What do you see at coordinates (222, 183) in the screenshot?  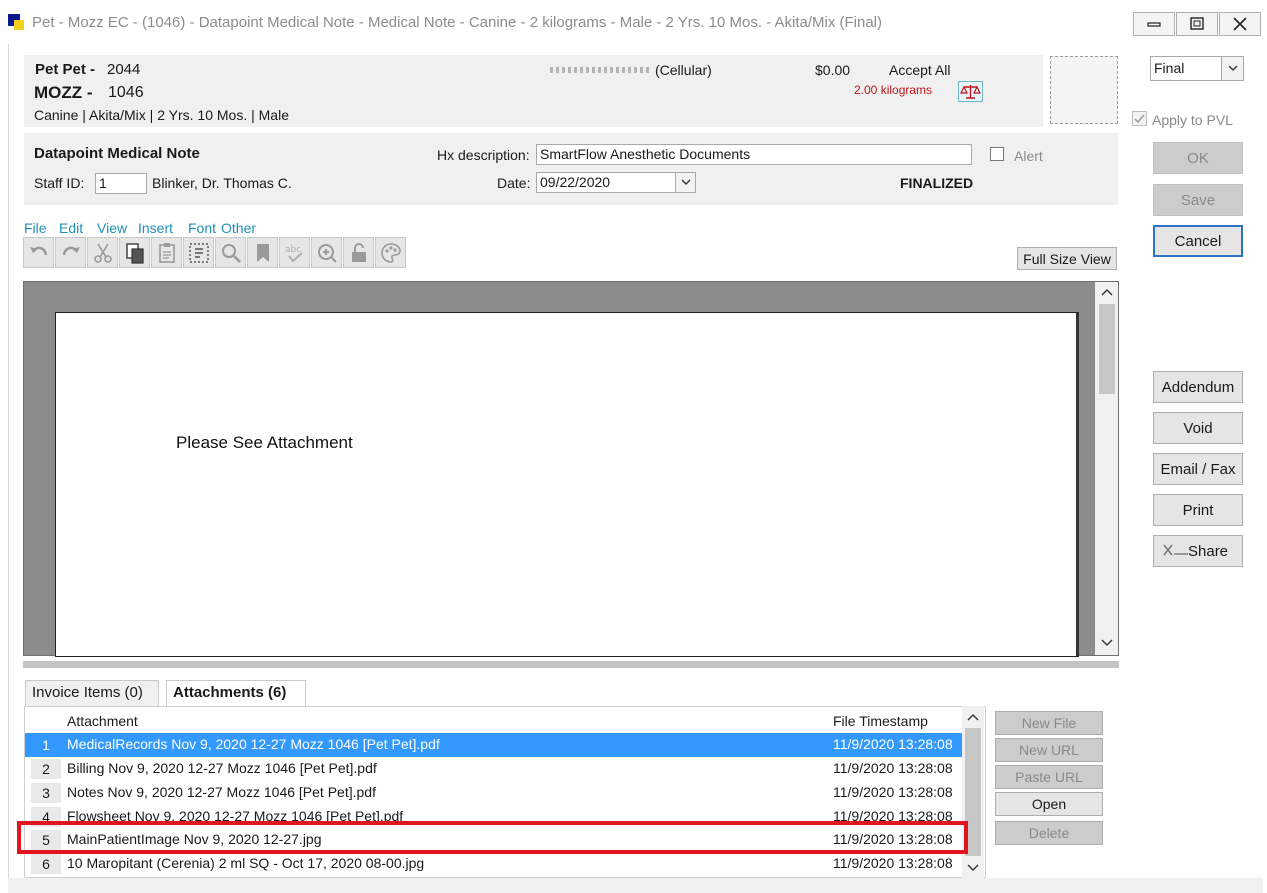 I see `staff-name: Blinker, Dr. Thomas C.` at bounding box center [222, 183].